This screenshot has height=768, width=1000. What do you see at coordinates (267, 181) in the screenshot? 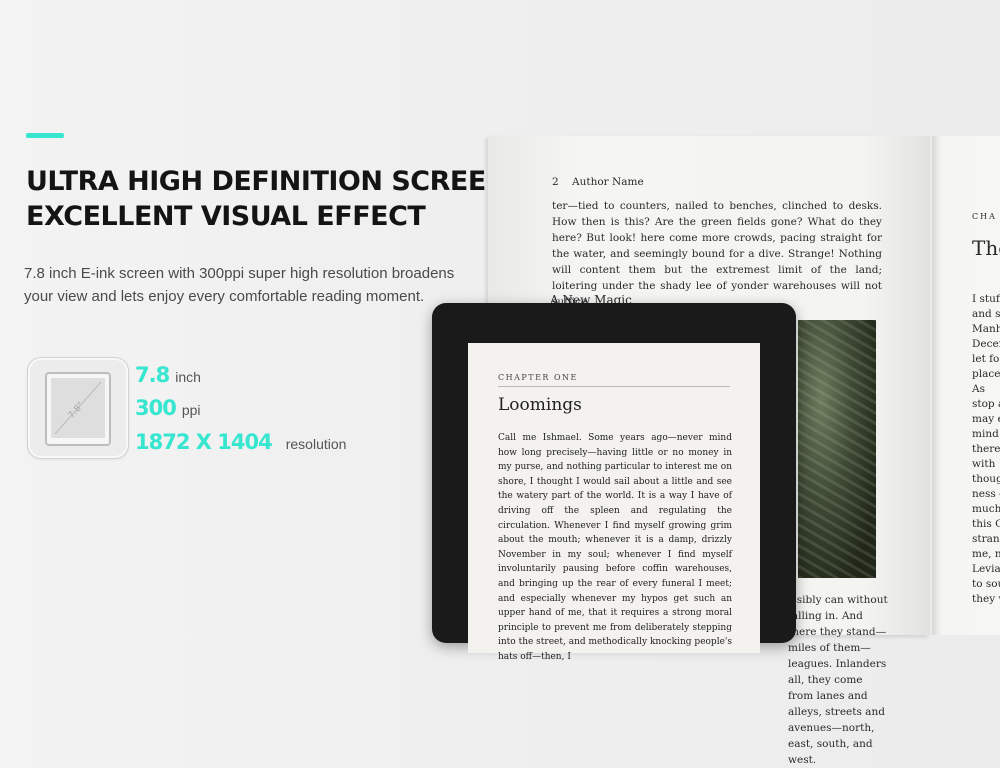
I see `headline-line-1: ULTRA HIGH DEFINITION SCREEN` at bounding box center [267, 181].